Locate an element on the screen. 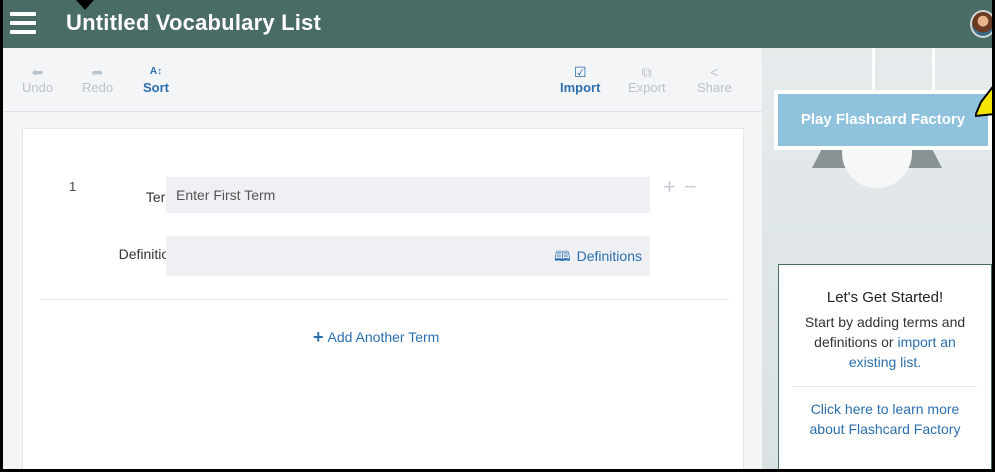 Image resolution: width=995 pixels, height=472 pixels. definitions-link: 🕮 Definitions is located at coordinates (598, 256).